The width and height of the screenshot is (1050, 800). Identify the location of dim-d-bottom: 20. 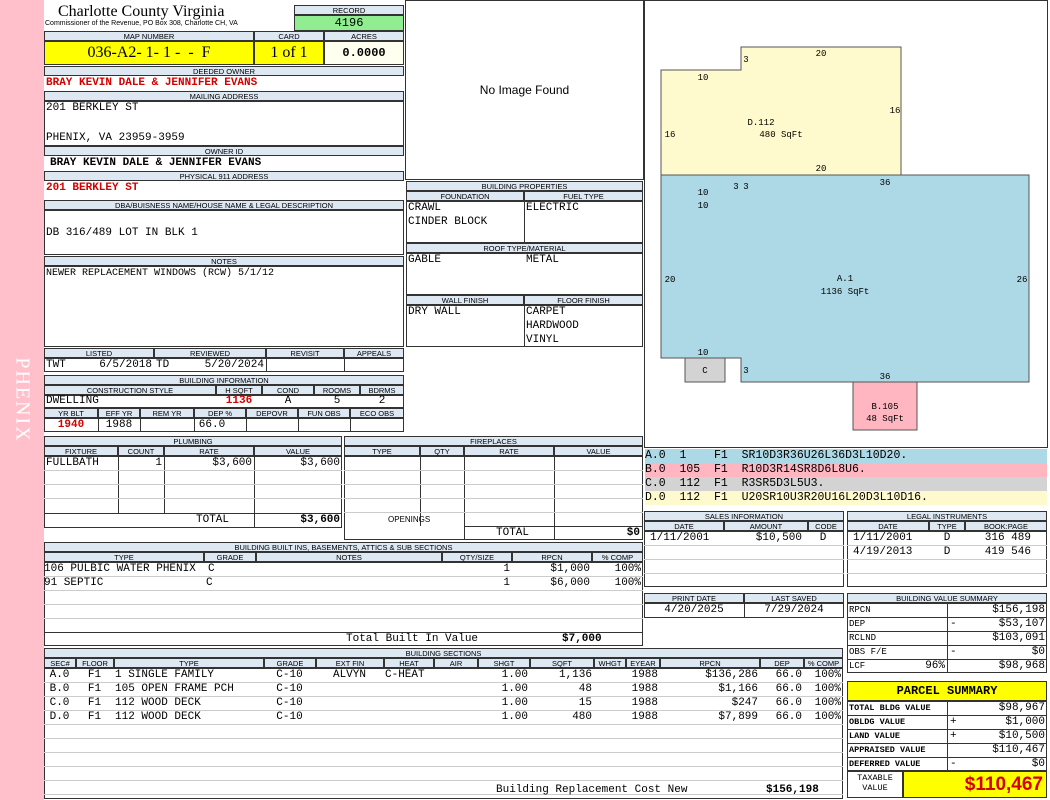
(821, 169).